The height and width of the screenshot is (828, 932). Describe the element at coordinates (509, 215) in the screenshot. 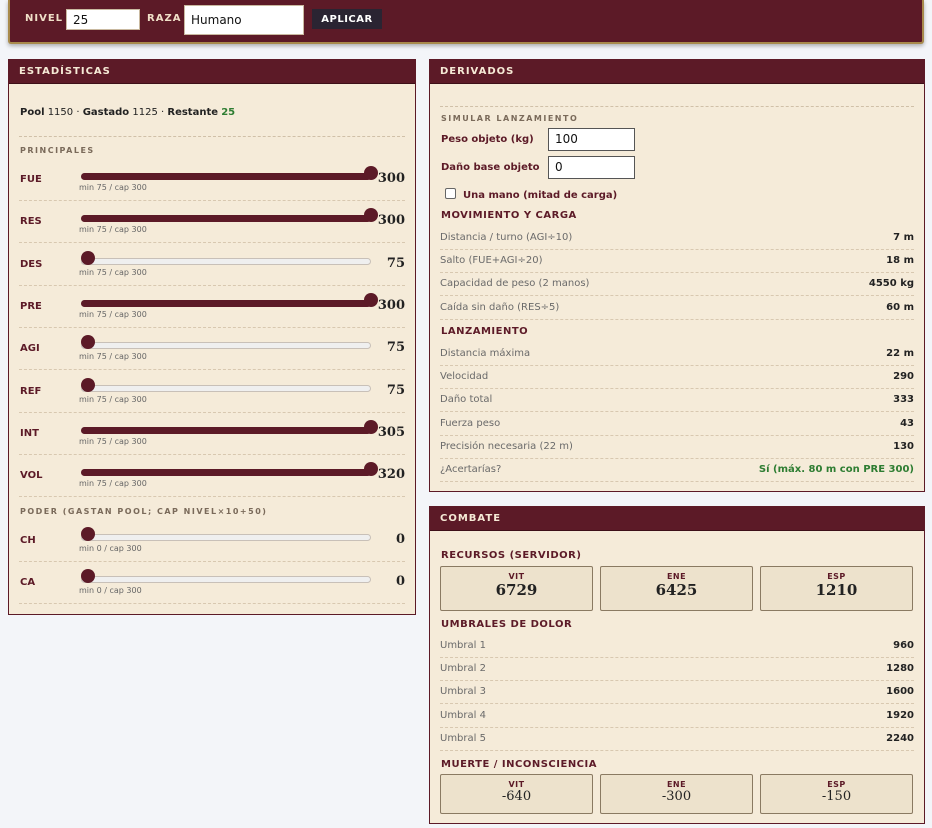

I see `movement-title: MOVIMIENTO Y CARGA` at that location.